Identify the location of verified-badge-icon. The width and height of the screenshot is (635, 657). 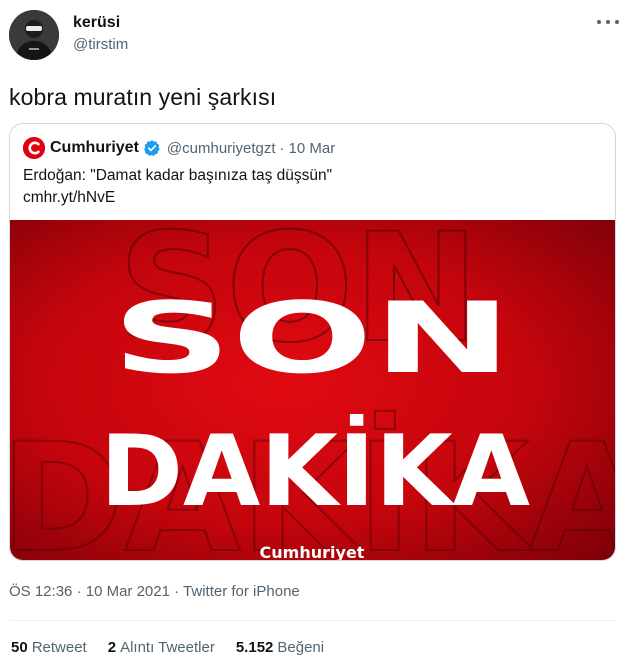
(152, 148).